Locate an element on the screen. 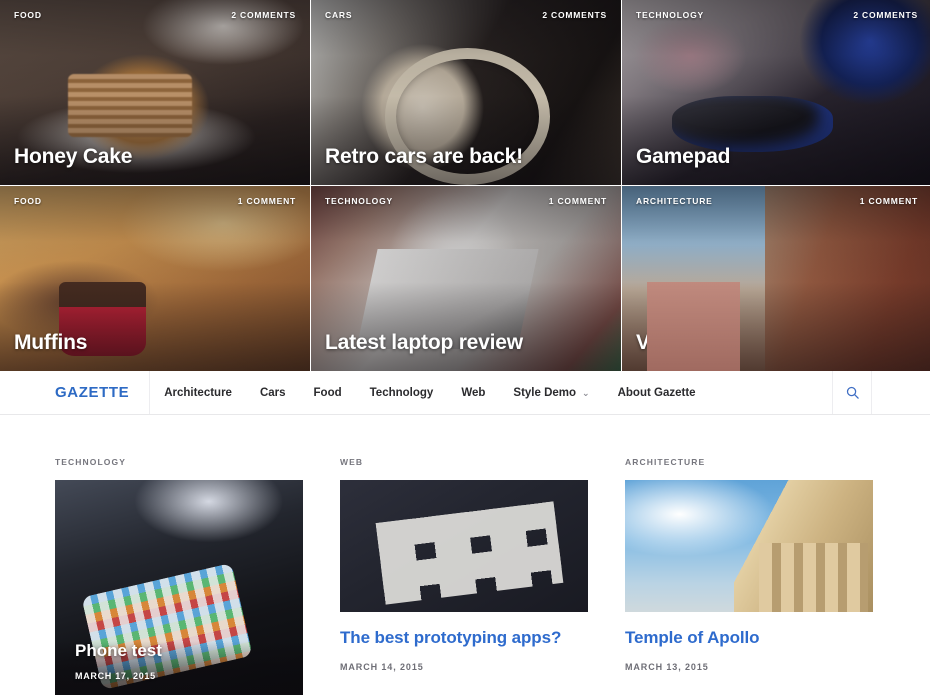 The width and height of the screenshot is (930, 698). featured-tile-meta: ARCHITECTURE 1 COMMENT is located at coordinates (776, 201).